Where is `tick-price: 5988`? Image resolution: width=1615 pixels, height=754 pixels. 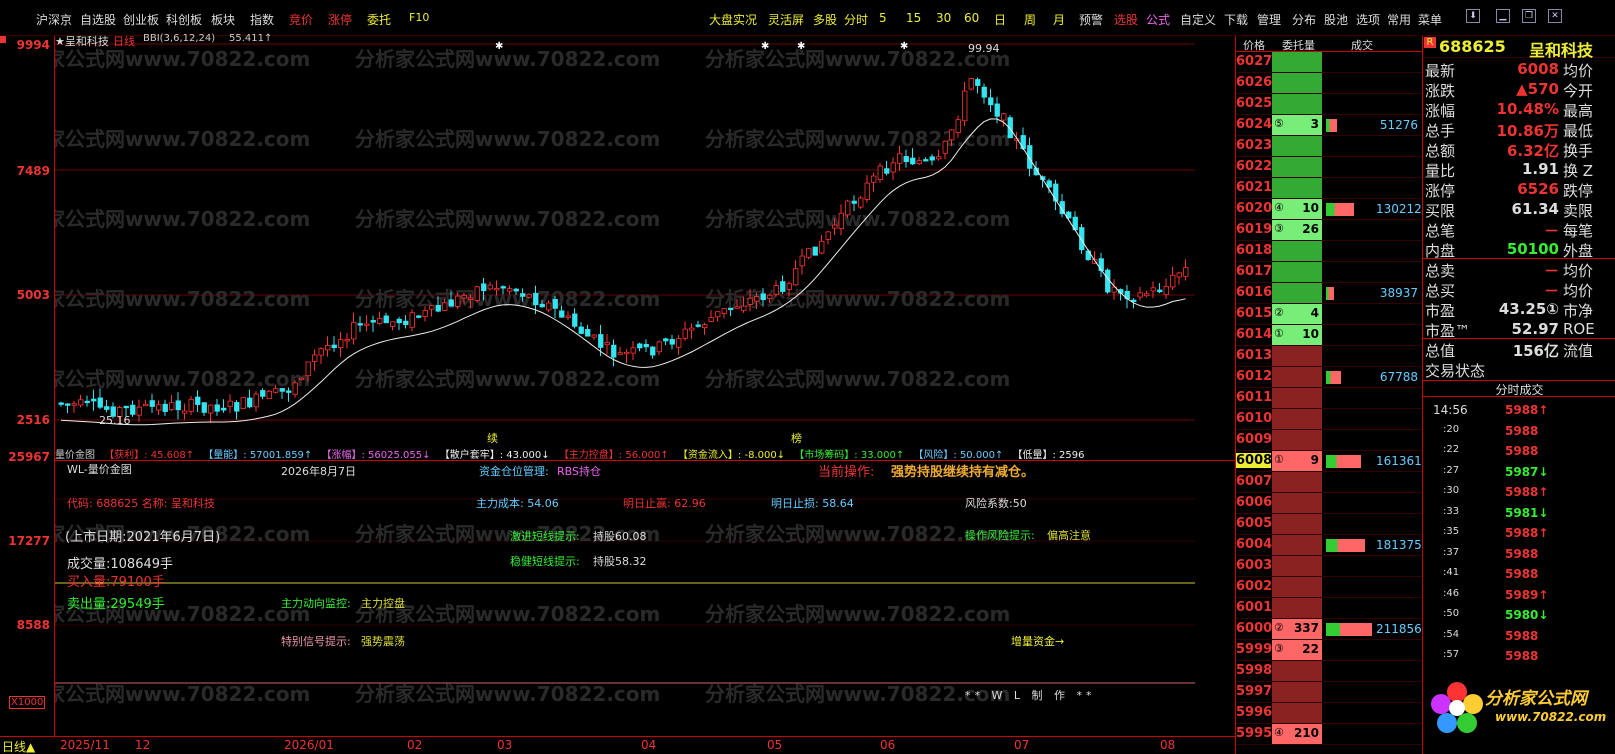
tick-price: 5988 is located at coordinates (1522, 451).